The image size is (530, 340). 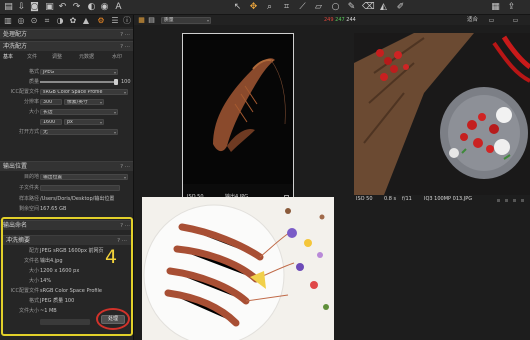 I want to click on recipe-header: 冲洗配方 ? ···, so click(x=66, y=46).